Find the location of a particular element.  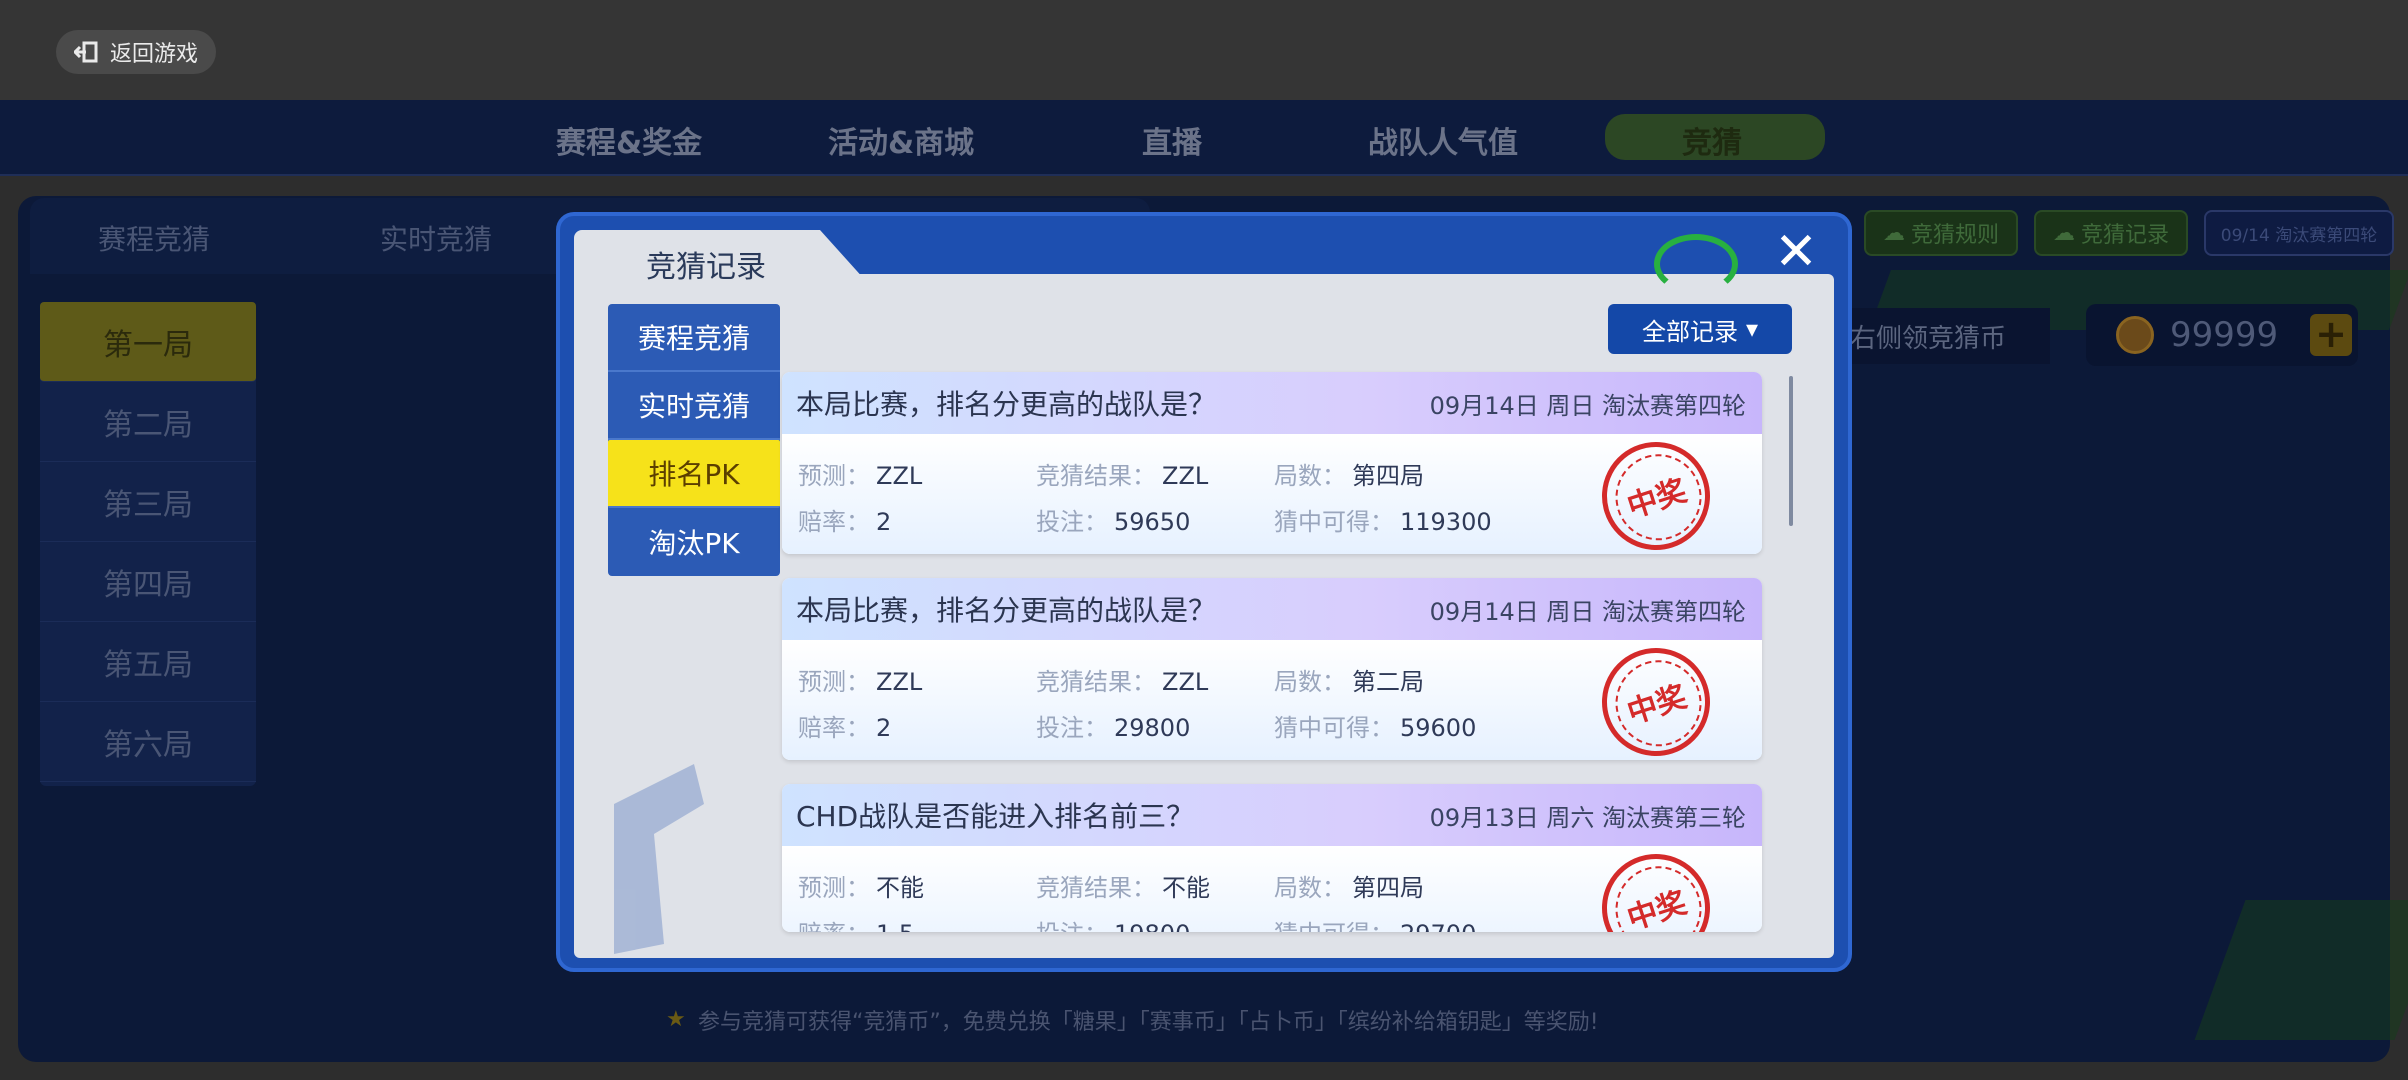

result-value: 不能 is located at coordinates (1186, 888).